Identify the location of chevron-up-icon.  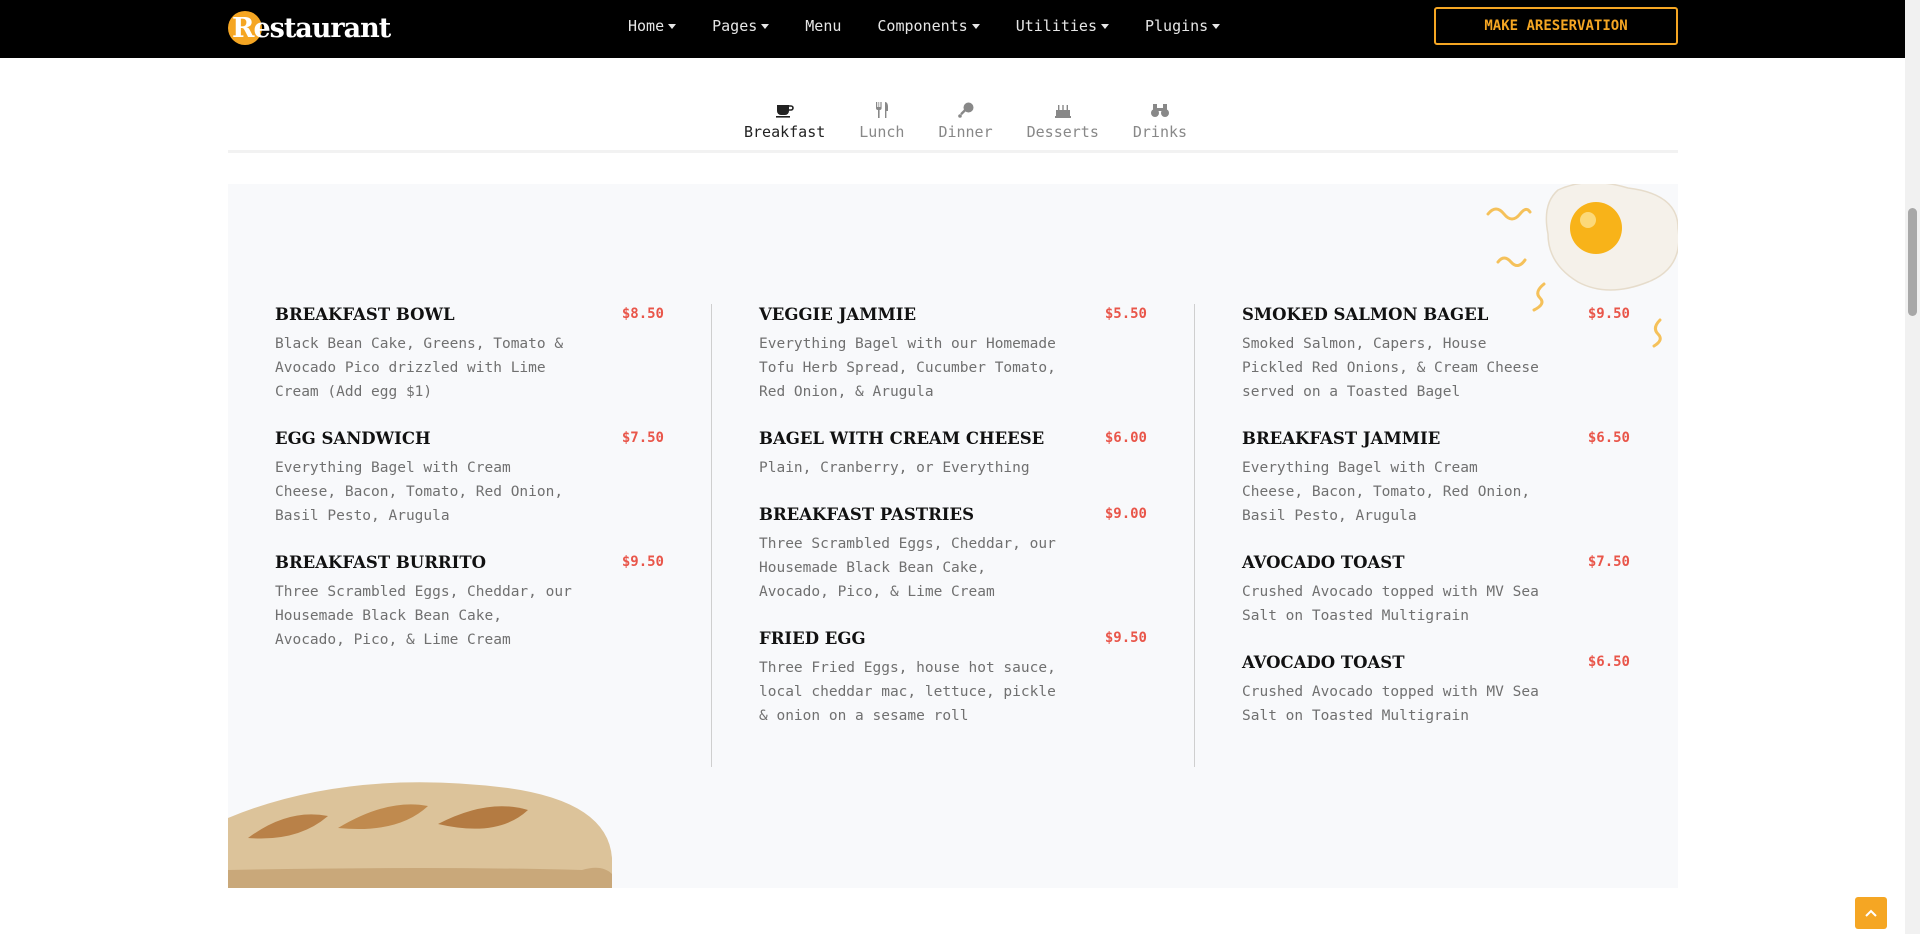
(1871, 913).